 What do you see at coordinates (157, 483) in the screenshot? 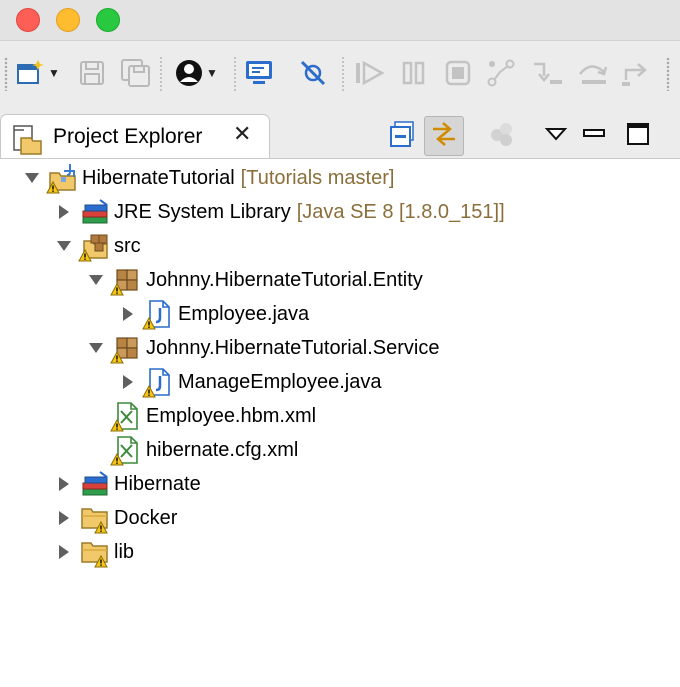
I see `tree-item-label: Hibernate` at bounding box center [157, 483].